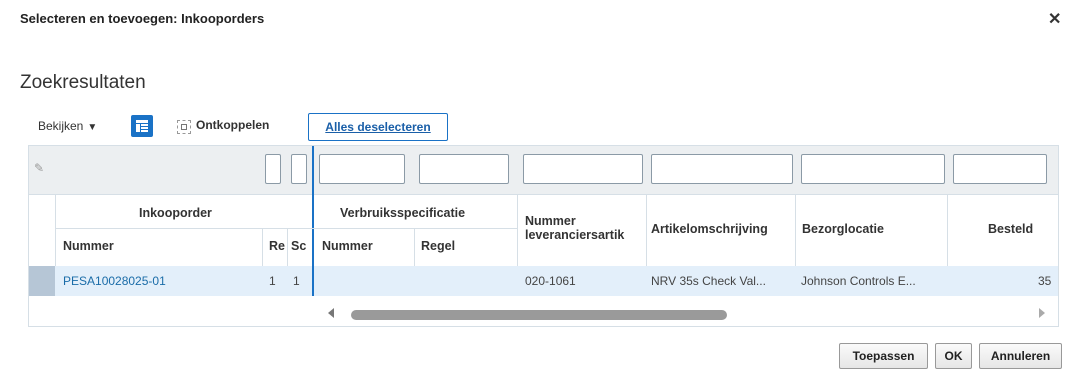 The height and width of the screenshot is (373, 1069). Describe the element at coordinates (184, 127) in the screenshot. I see `detach-icon` at that location.